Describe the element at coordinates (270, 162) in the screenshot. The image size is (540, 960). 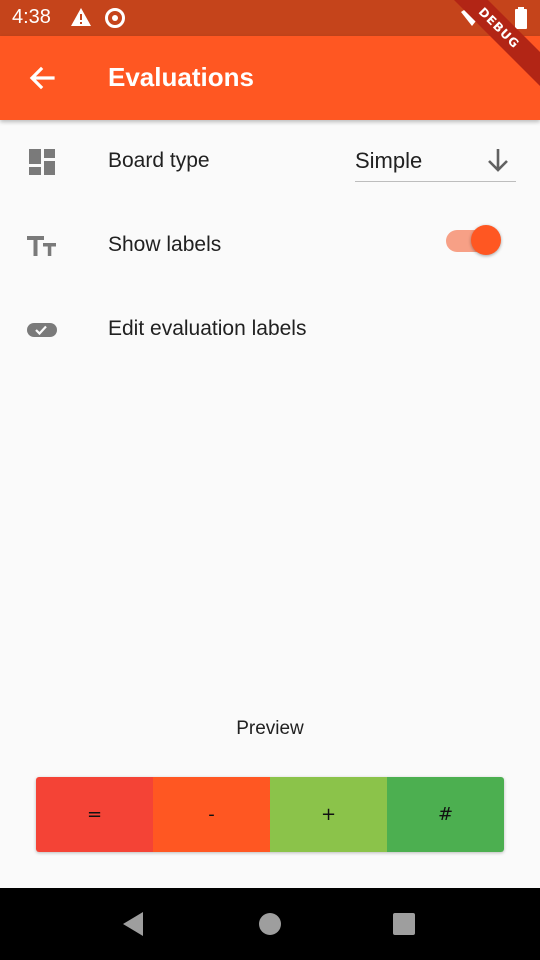
I see `board-type-row: Board type Simple` at that location.